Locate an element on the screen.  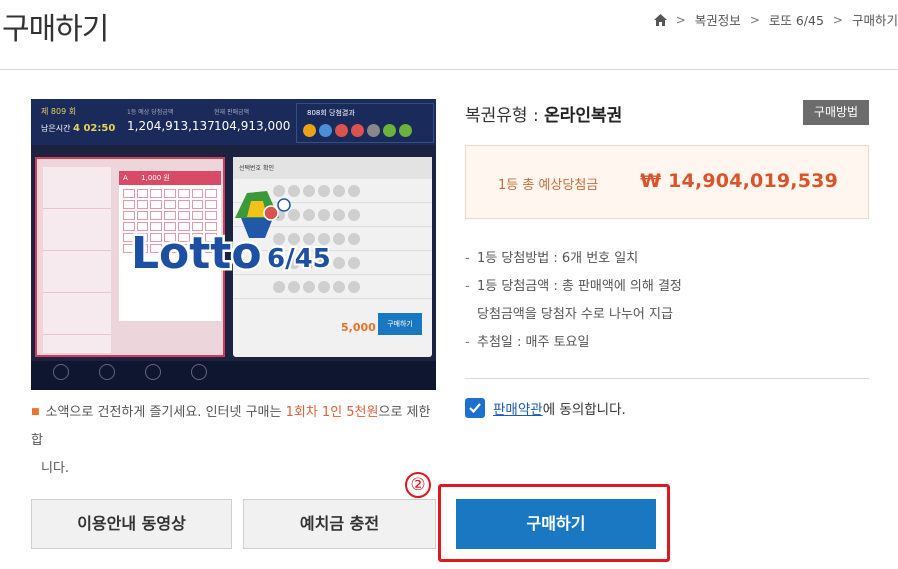
prize-box: 1등 총 예상당첨금 ₩ 14,904,019,539 is located at coordinates (667, 182).